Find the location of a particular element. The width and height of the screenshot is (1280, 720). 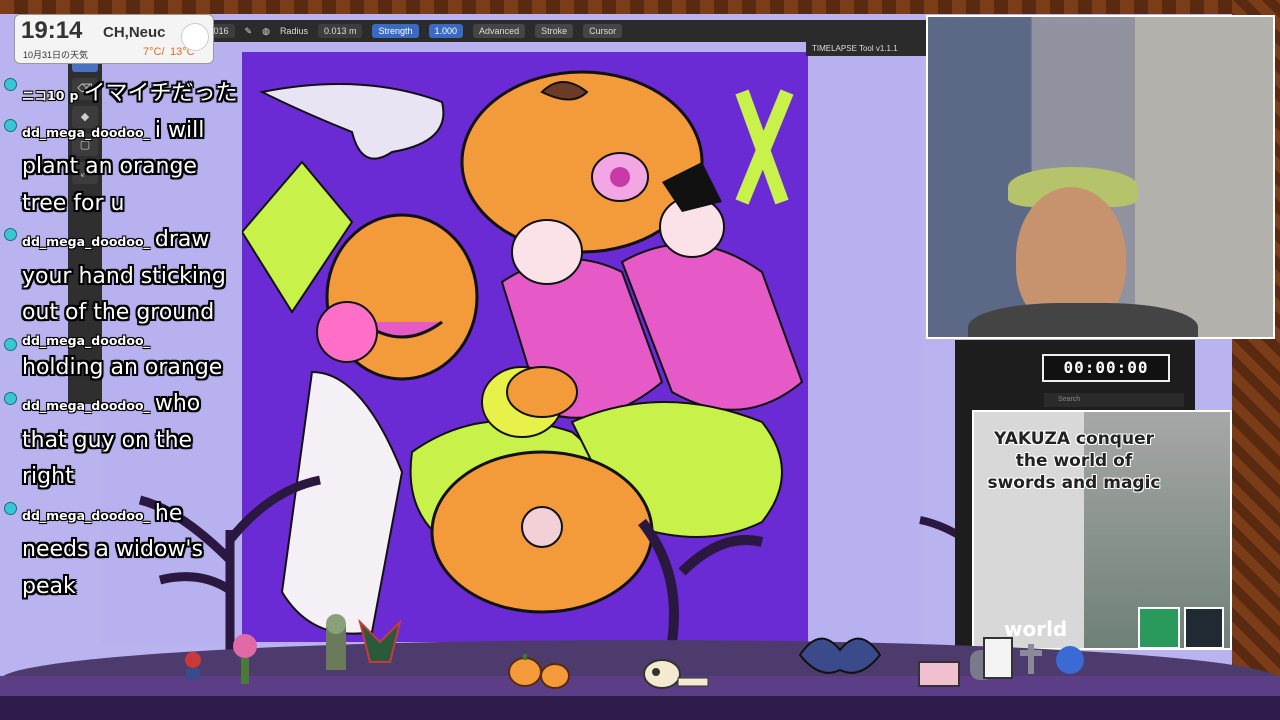

reader-badge-icon is located at coordinates (1204, 627).